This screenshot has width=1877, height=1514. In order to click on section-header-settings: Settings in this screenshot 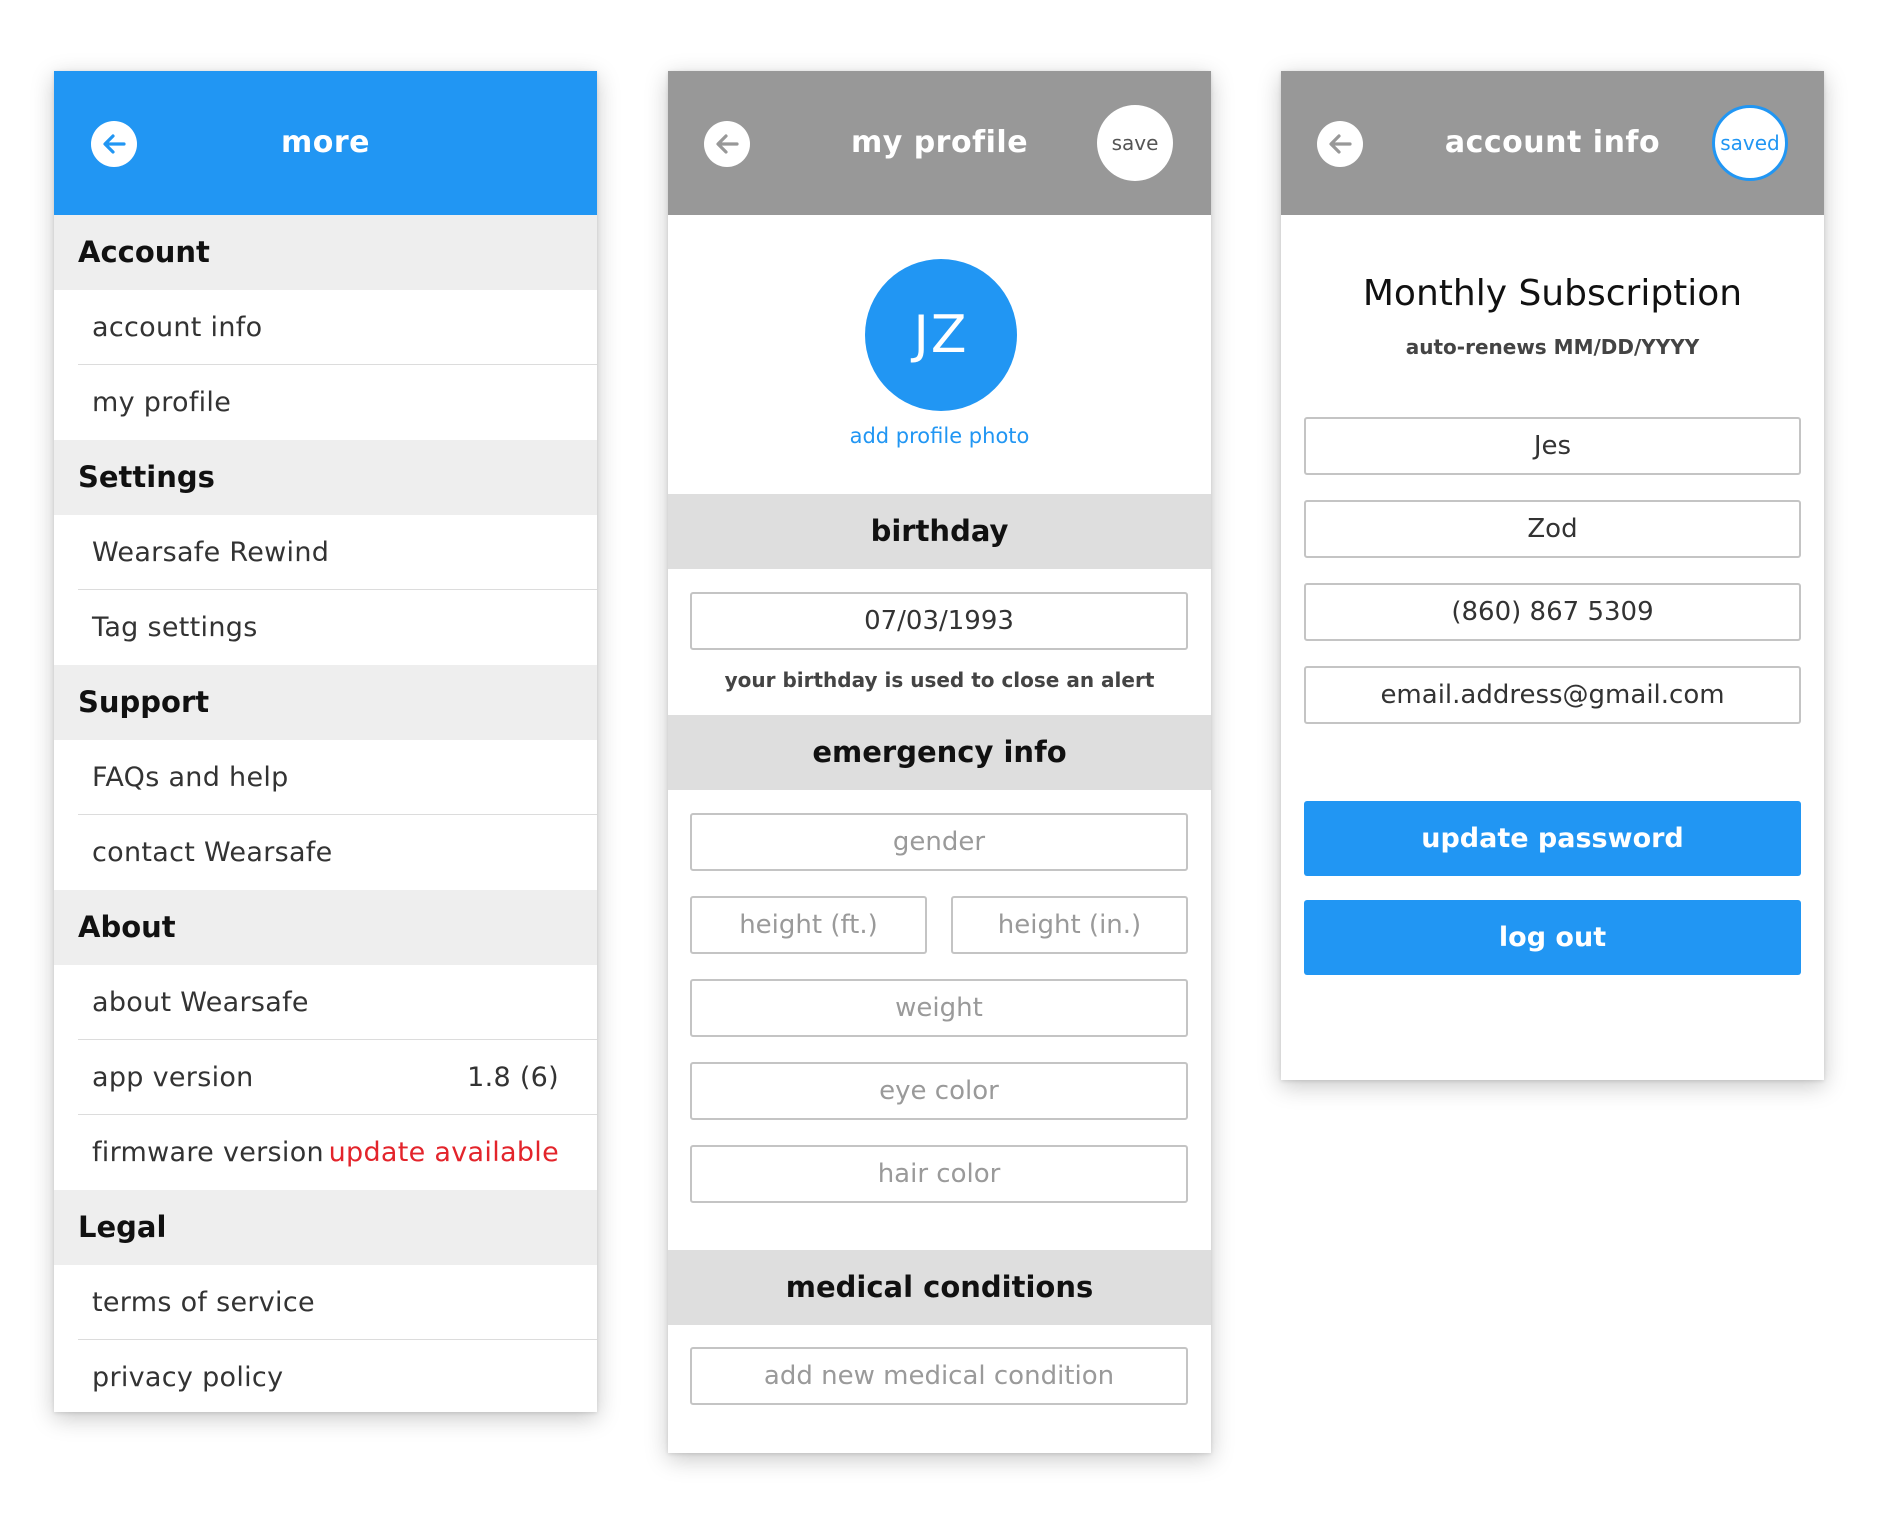, I will do `click(325, 477)`.